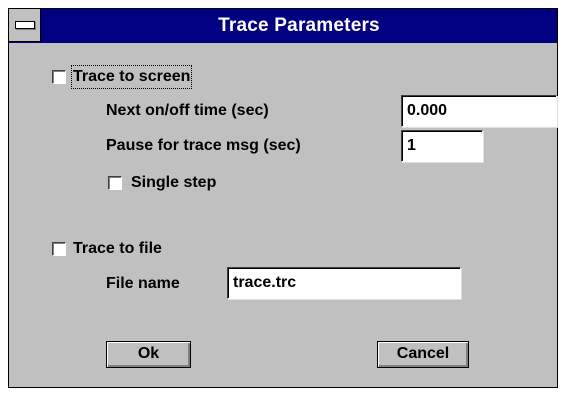 Image resolution: width=566 pixels, height=396 pixels. I want to click on system-menu-button, so click(25, 25).